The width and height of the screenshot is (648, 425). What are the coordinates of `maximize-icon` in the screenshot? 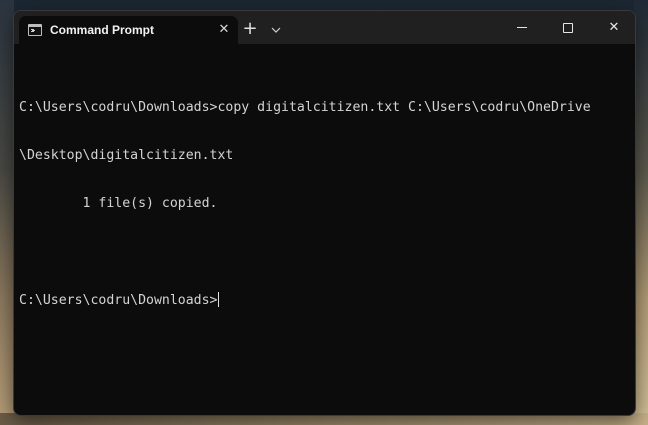 It's located at (568, 27).